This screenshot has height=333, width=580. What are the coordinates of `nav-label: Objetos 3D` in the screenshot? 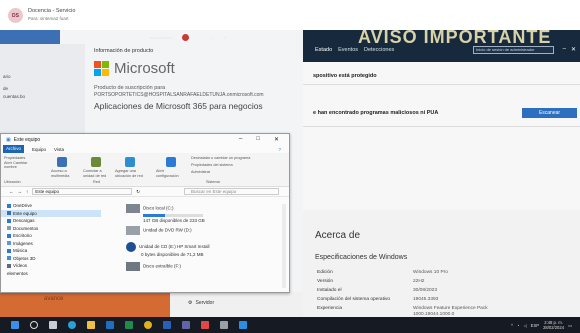 It's located at (24, 258).